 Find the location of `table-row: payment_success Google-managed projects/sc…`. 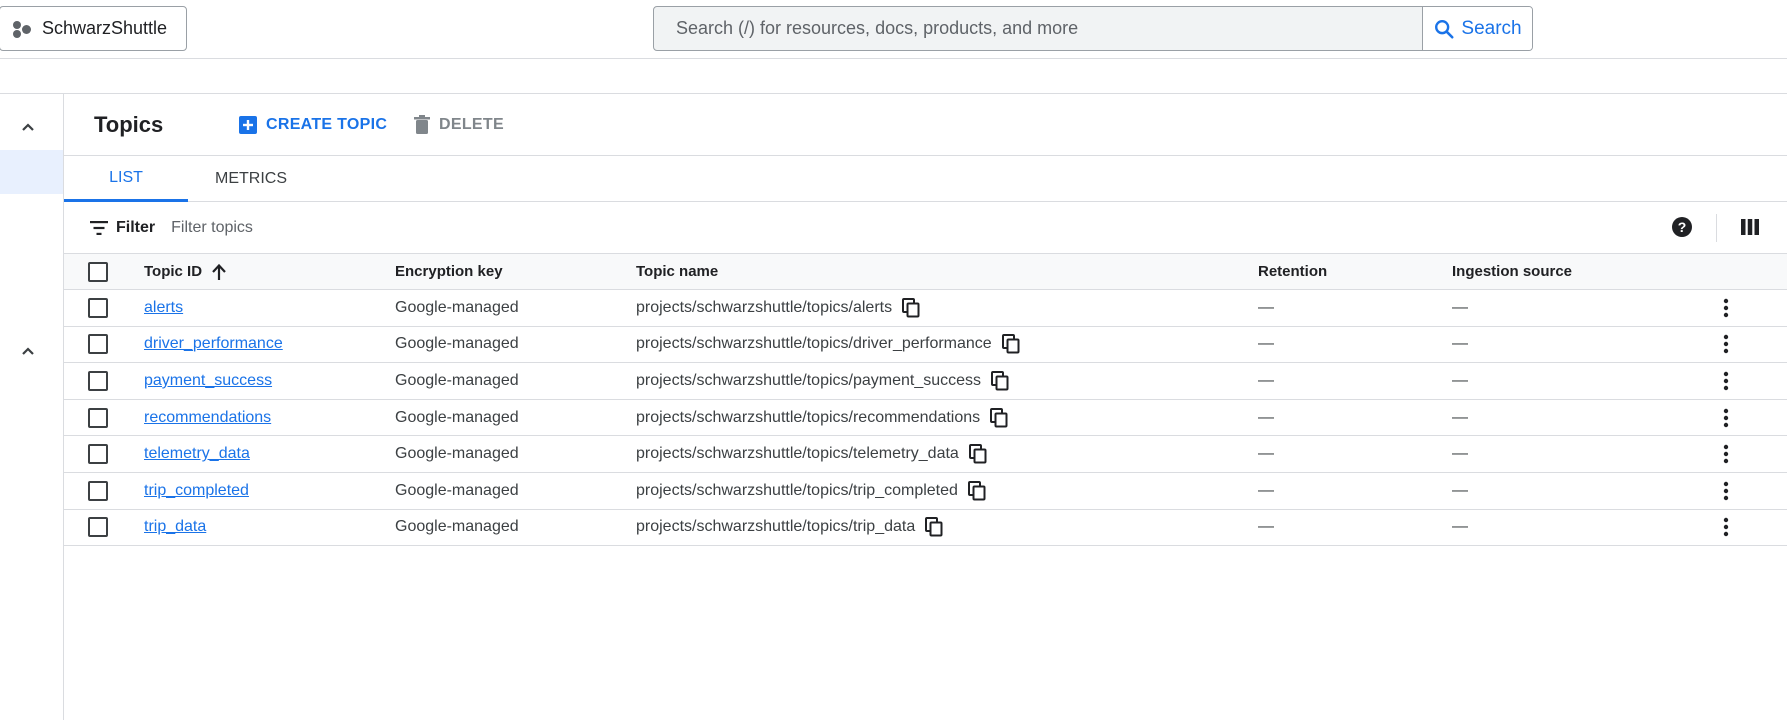

table-row: payment_success Google-managed projects/sc… is located at coordinates (925, 381).